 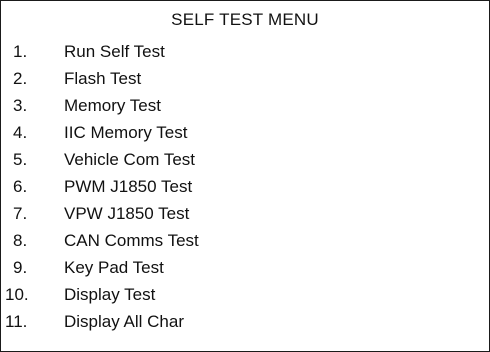 What do you see at coordinates (245, 321) in the screenshot?
I see `menu-item-display-all-char: 11. Display All Char` at bounding box center [245, 321].